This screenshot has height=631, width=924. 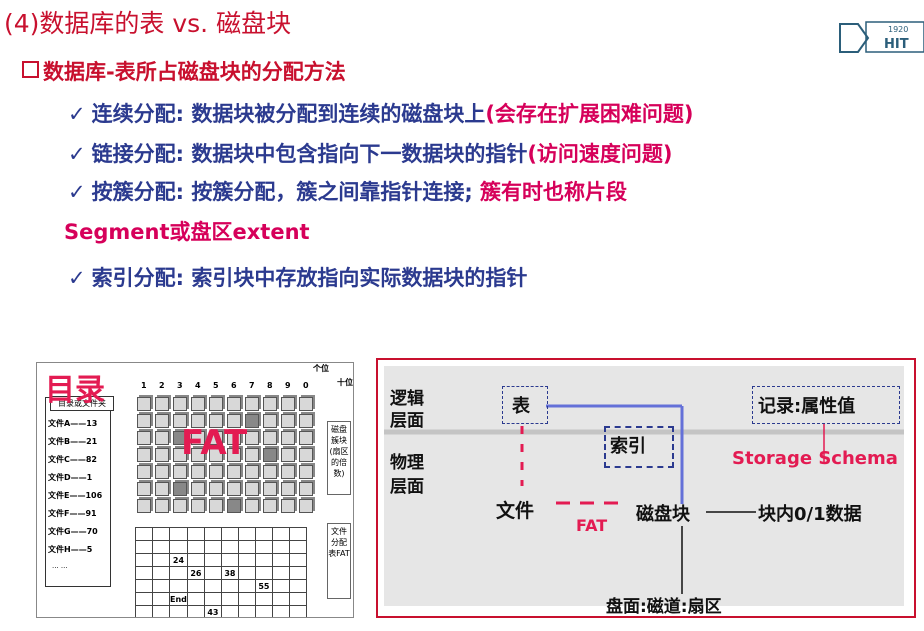 What do you see at coordinates (214, 443) in the screenshot?
I see `fat-label: FAT` at bounding box center [214, 443].